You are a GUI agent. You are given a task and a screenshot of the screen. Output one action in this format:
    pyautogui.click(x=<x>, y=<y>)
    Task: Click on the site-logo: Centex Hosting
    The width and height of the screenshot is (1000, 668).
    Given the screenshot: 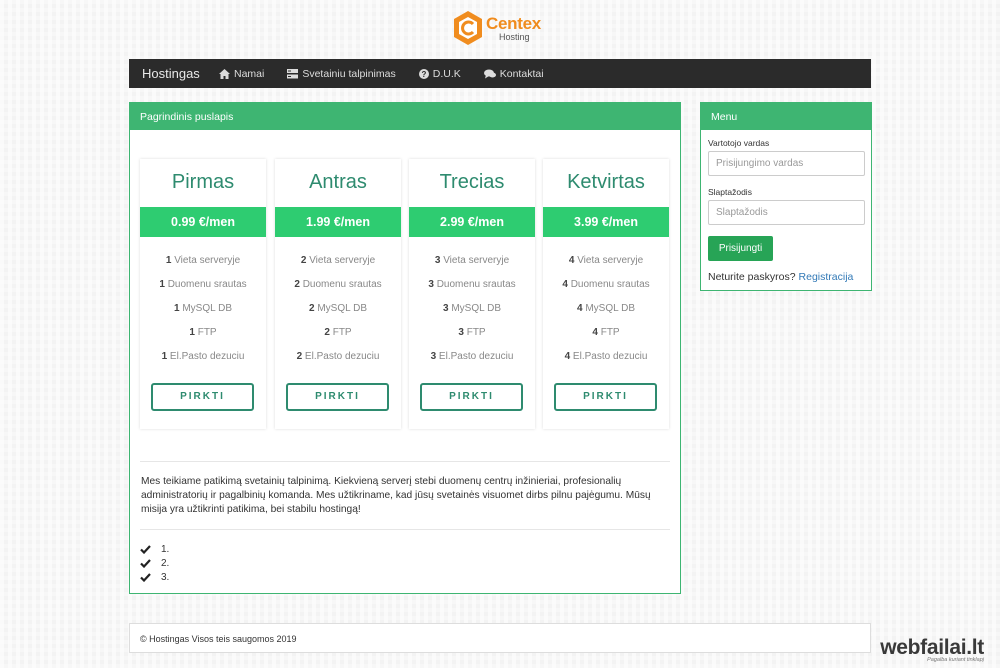 What is the action you would take?
    pyautogui.click(x=502, y=28)
    